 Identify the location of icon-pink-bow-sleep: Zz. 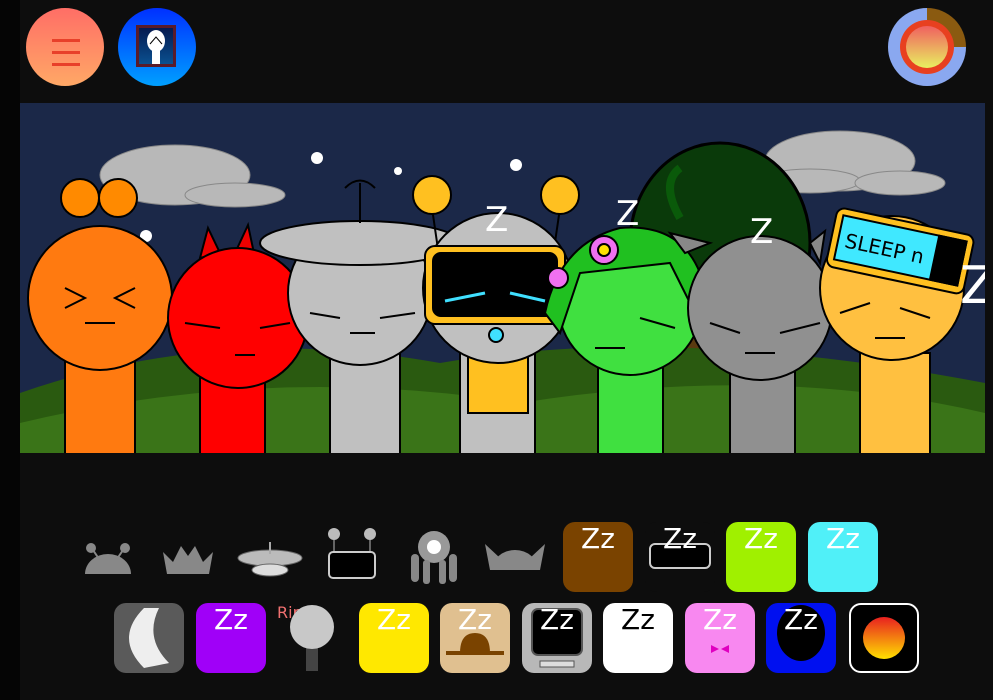
(720, 638).